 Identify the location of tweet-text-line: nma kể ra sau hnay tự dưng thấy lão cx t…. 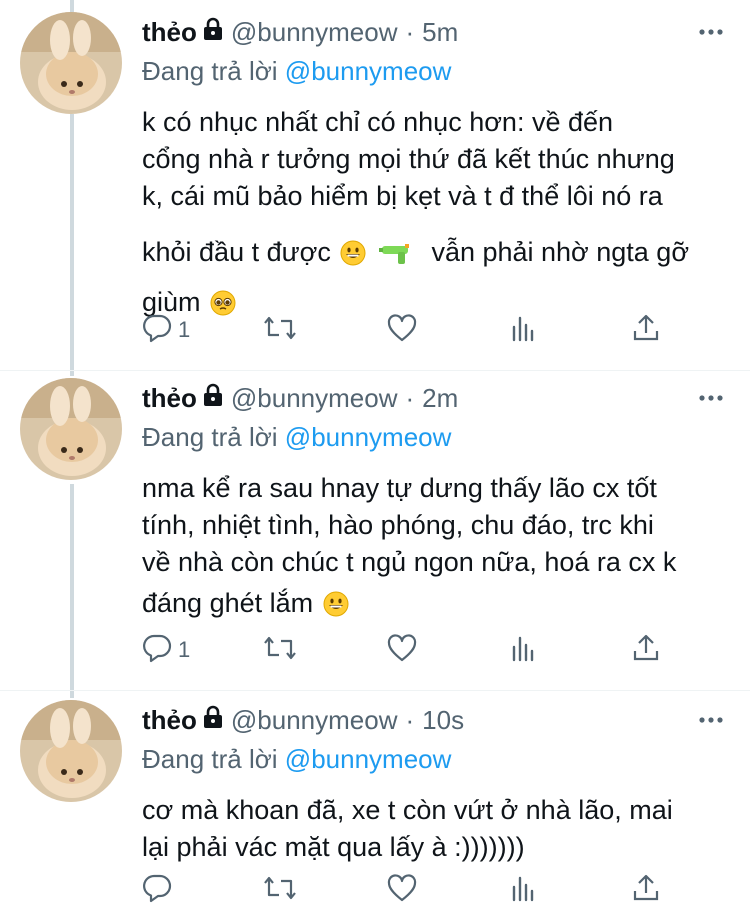
(399, 488).